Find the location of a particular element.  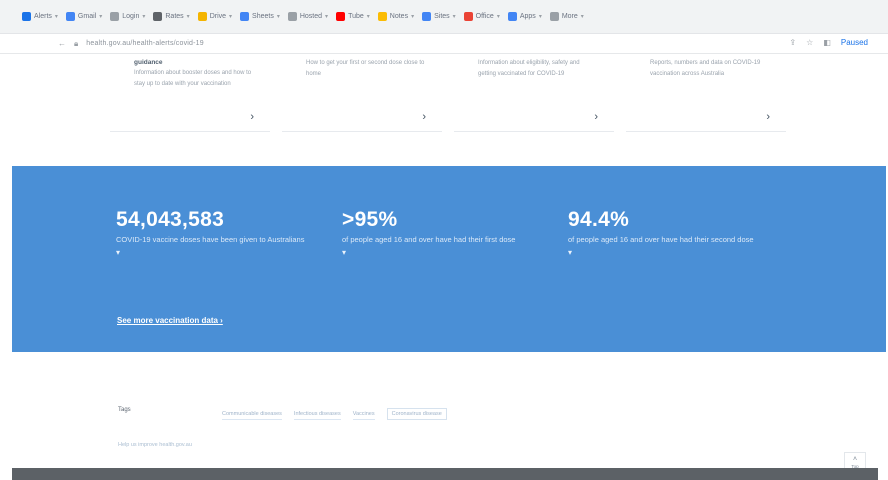

address-bar-actions: ⇪ ☆ ◧ Paused is located at coordinates (828, 42).